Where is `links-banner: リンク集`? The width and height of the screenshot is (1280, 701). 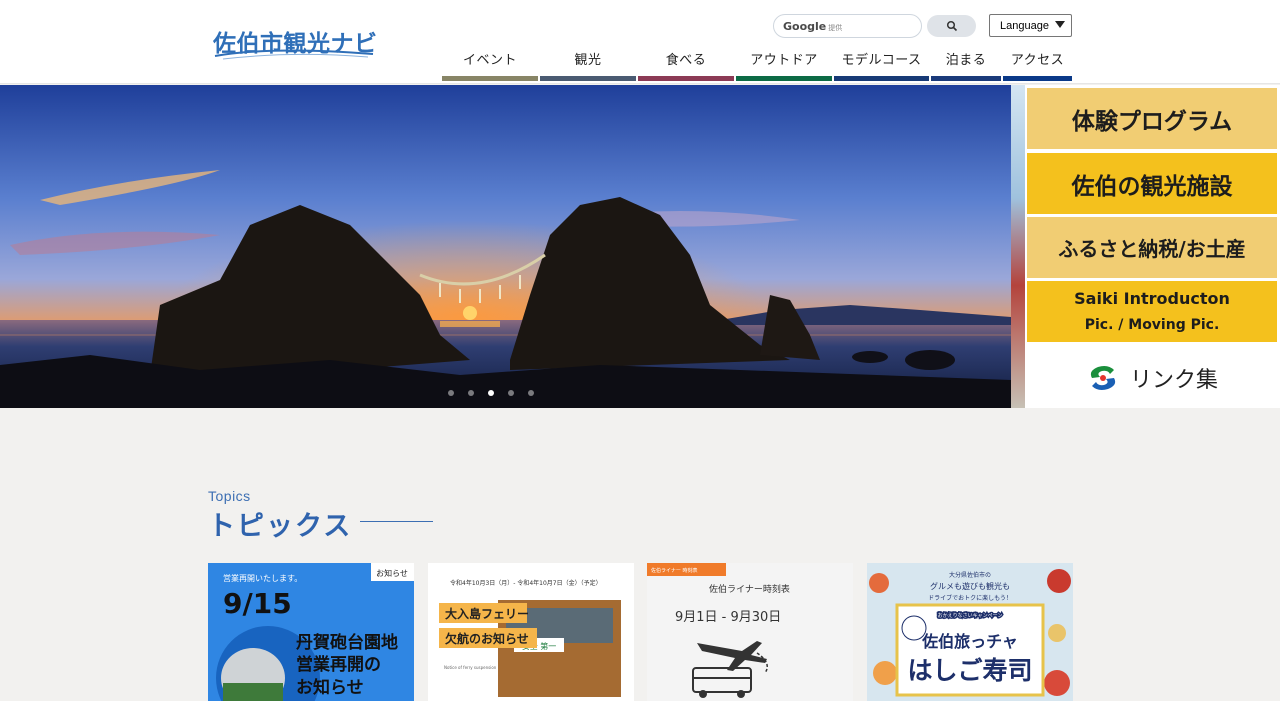 links-banner: リンク集 is located at coordinates (1152, 377).